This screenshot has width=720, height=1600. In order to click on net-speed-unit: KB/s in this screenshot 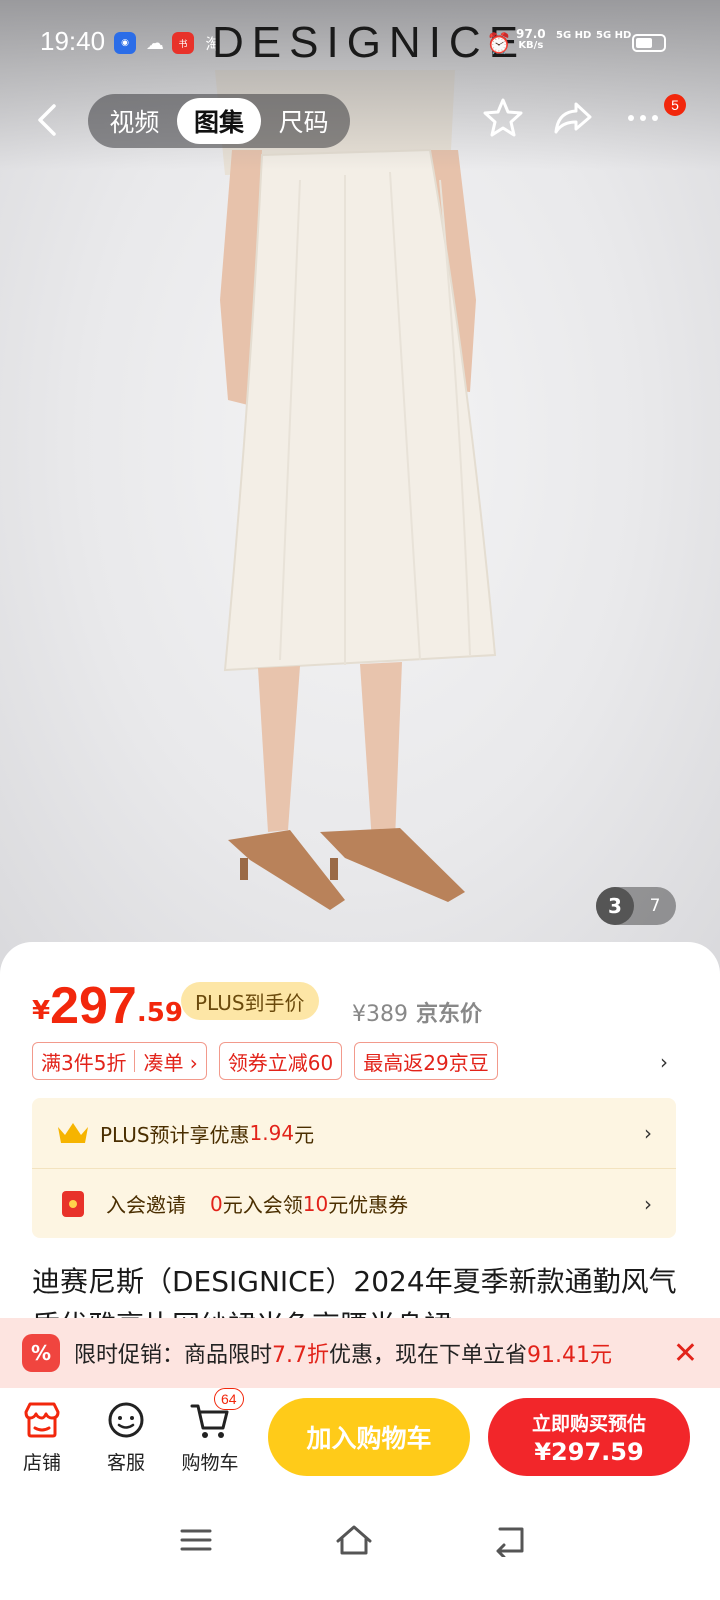, I will do `click(531, 45)`.